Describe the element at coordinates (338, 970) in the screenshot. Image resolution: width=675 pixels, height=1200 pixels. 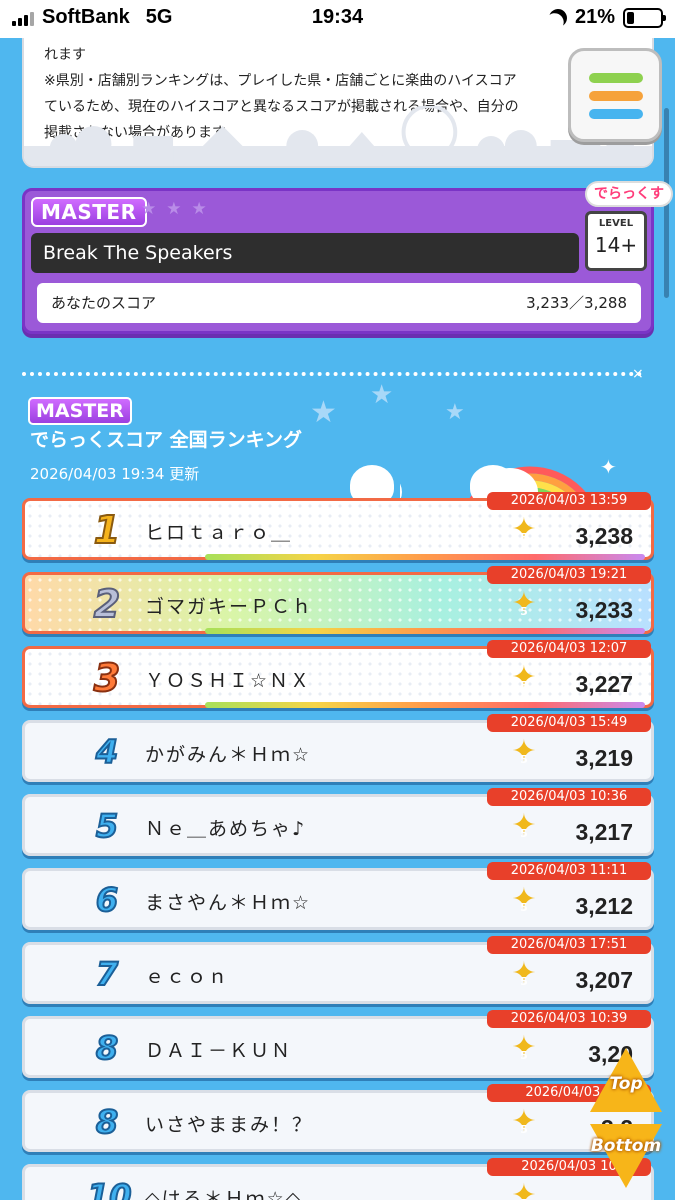
I see `ranking-row: 7 ｅｃｏｎ 2026/04/03 17:51 ✦ 5 3,207` at that location.